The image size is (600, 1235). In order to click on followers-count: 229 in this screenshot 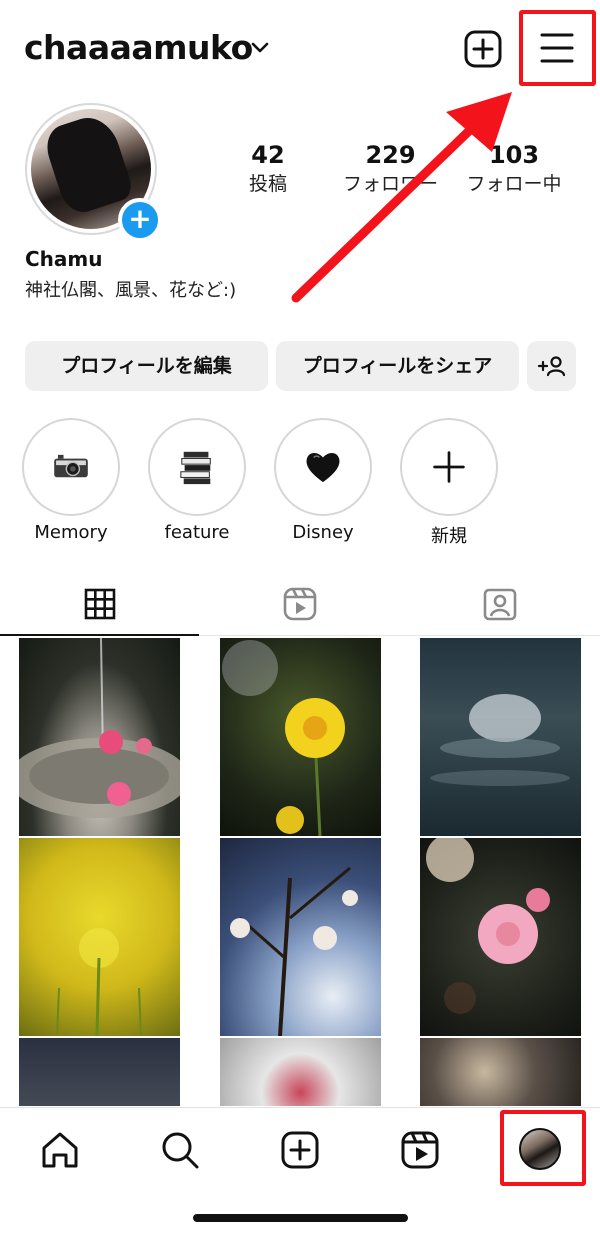, I will do `click(390, 155)`.